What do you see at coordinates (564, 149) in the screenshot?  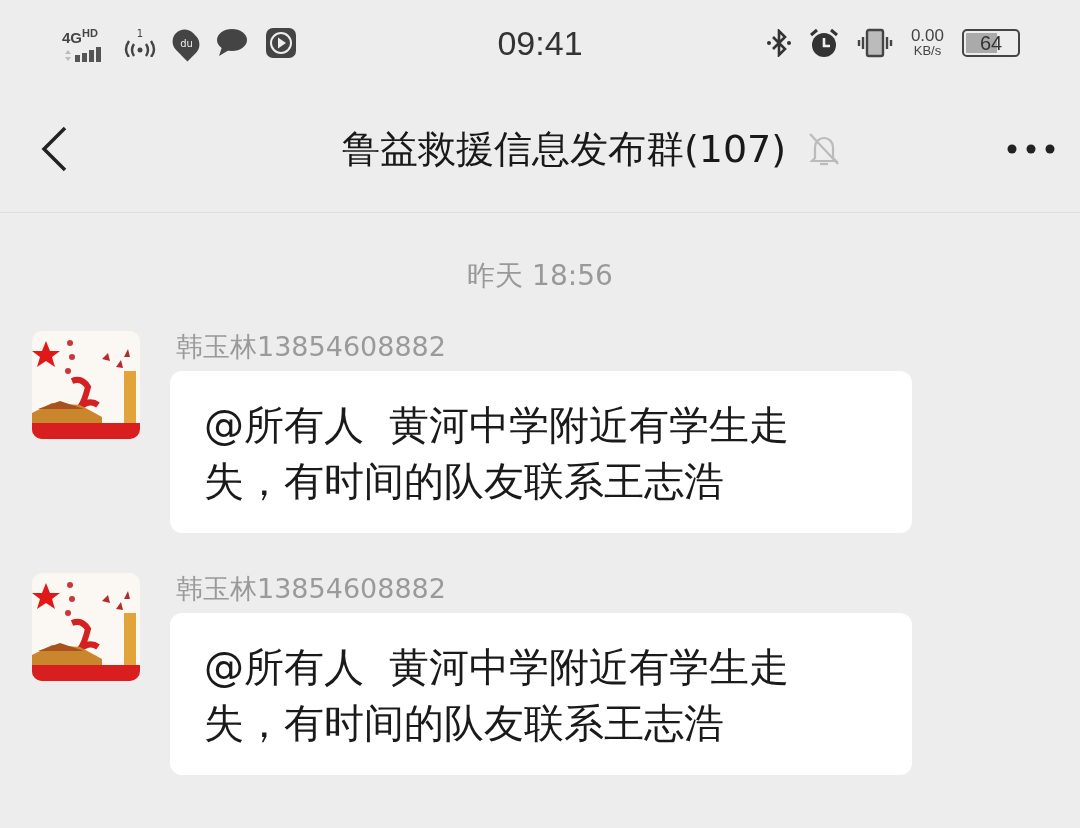 I see `chat-title: 鲁益救援信息发布群(107)` at bounding box center [564, 149].